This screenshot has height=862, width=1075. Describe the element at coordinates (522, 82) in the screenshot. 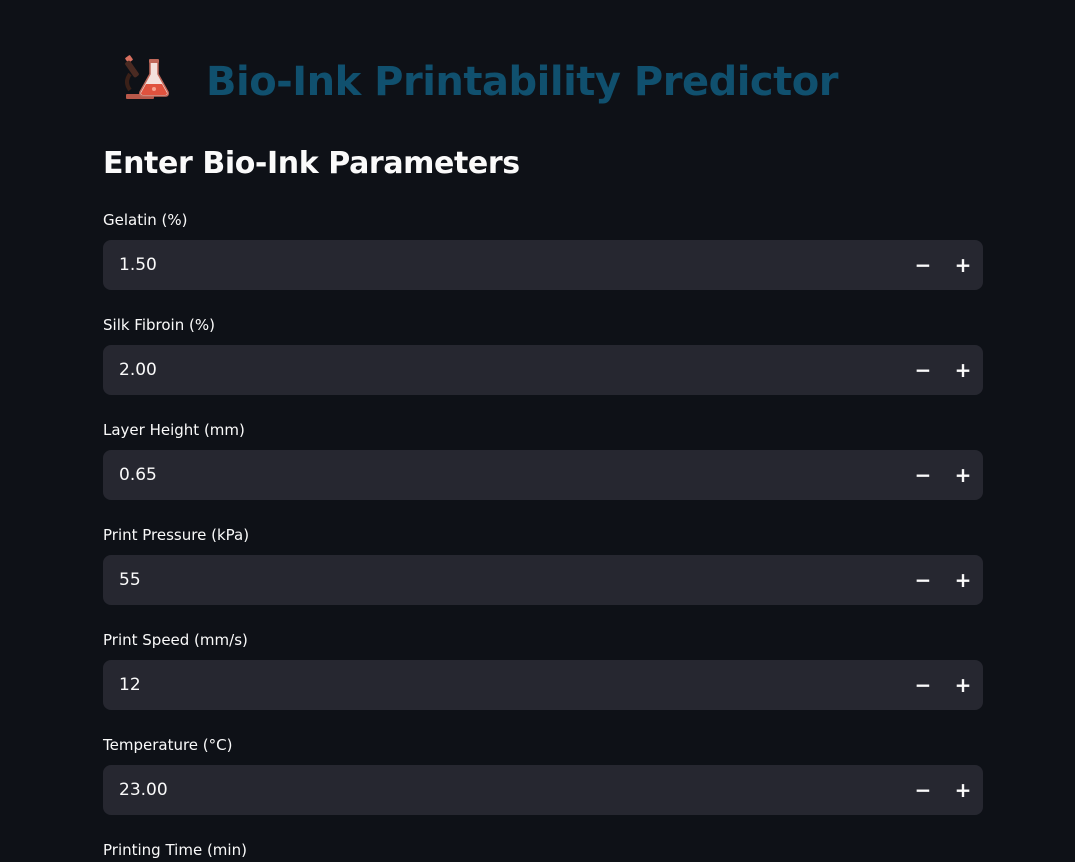

I see `page-title: Bio-Ink Printability Predictor` at that location.